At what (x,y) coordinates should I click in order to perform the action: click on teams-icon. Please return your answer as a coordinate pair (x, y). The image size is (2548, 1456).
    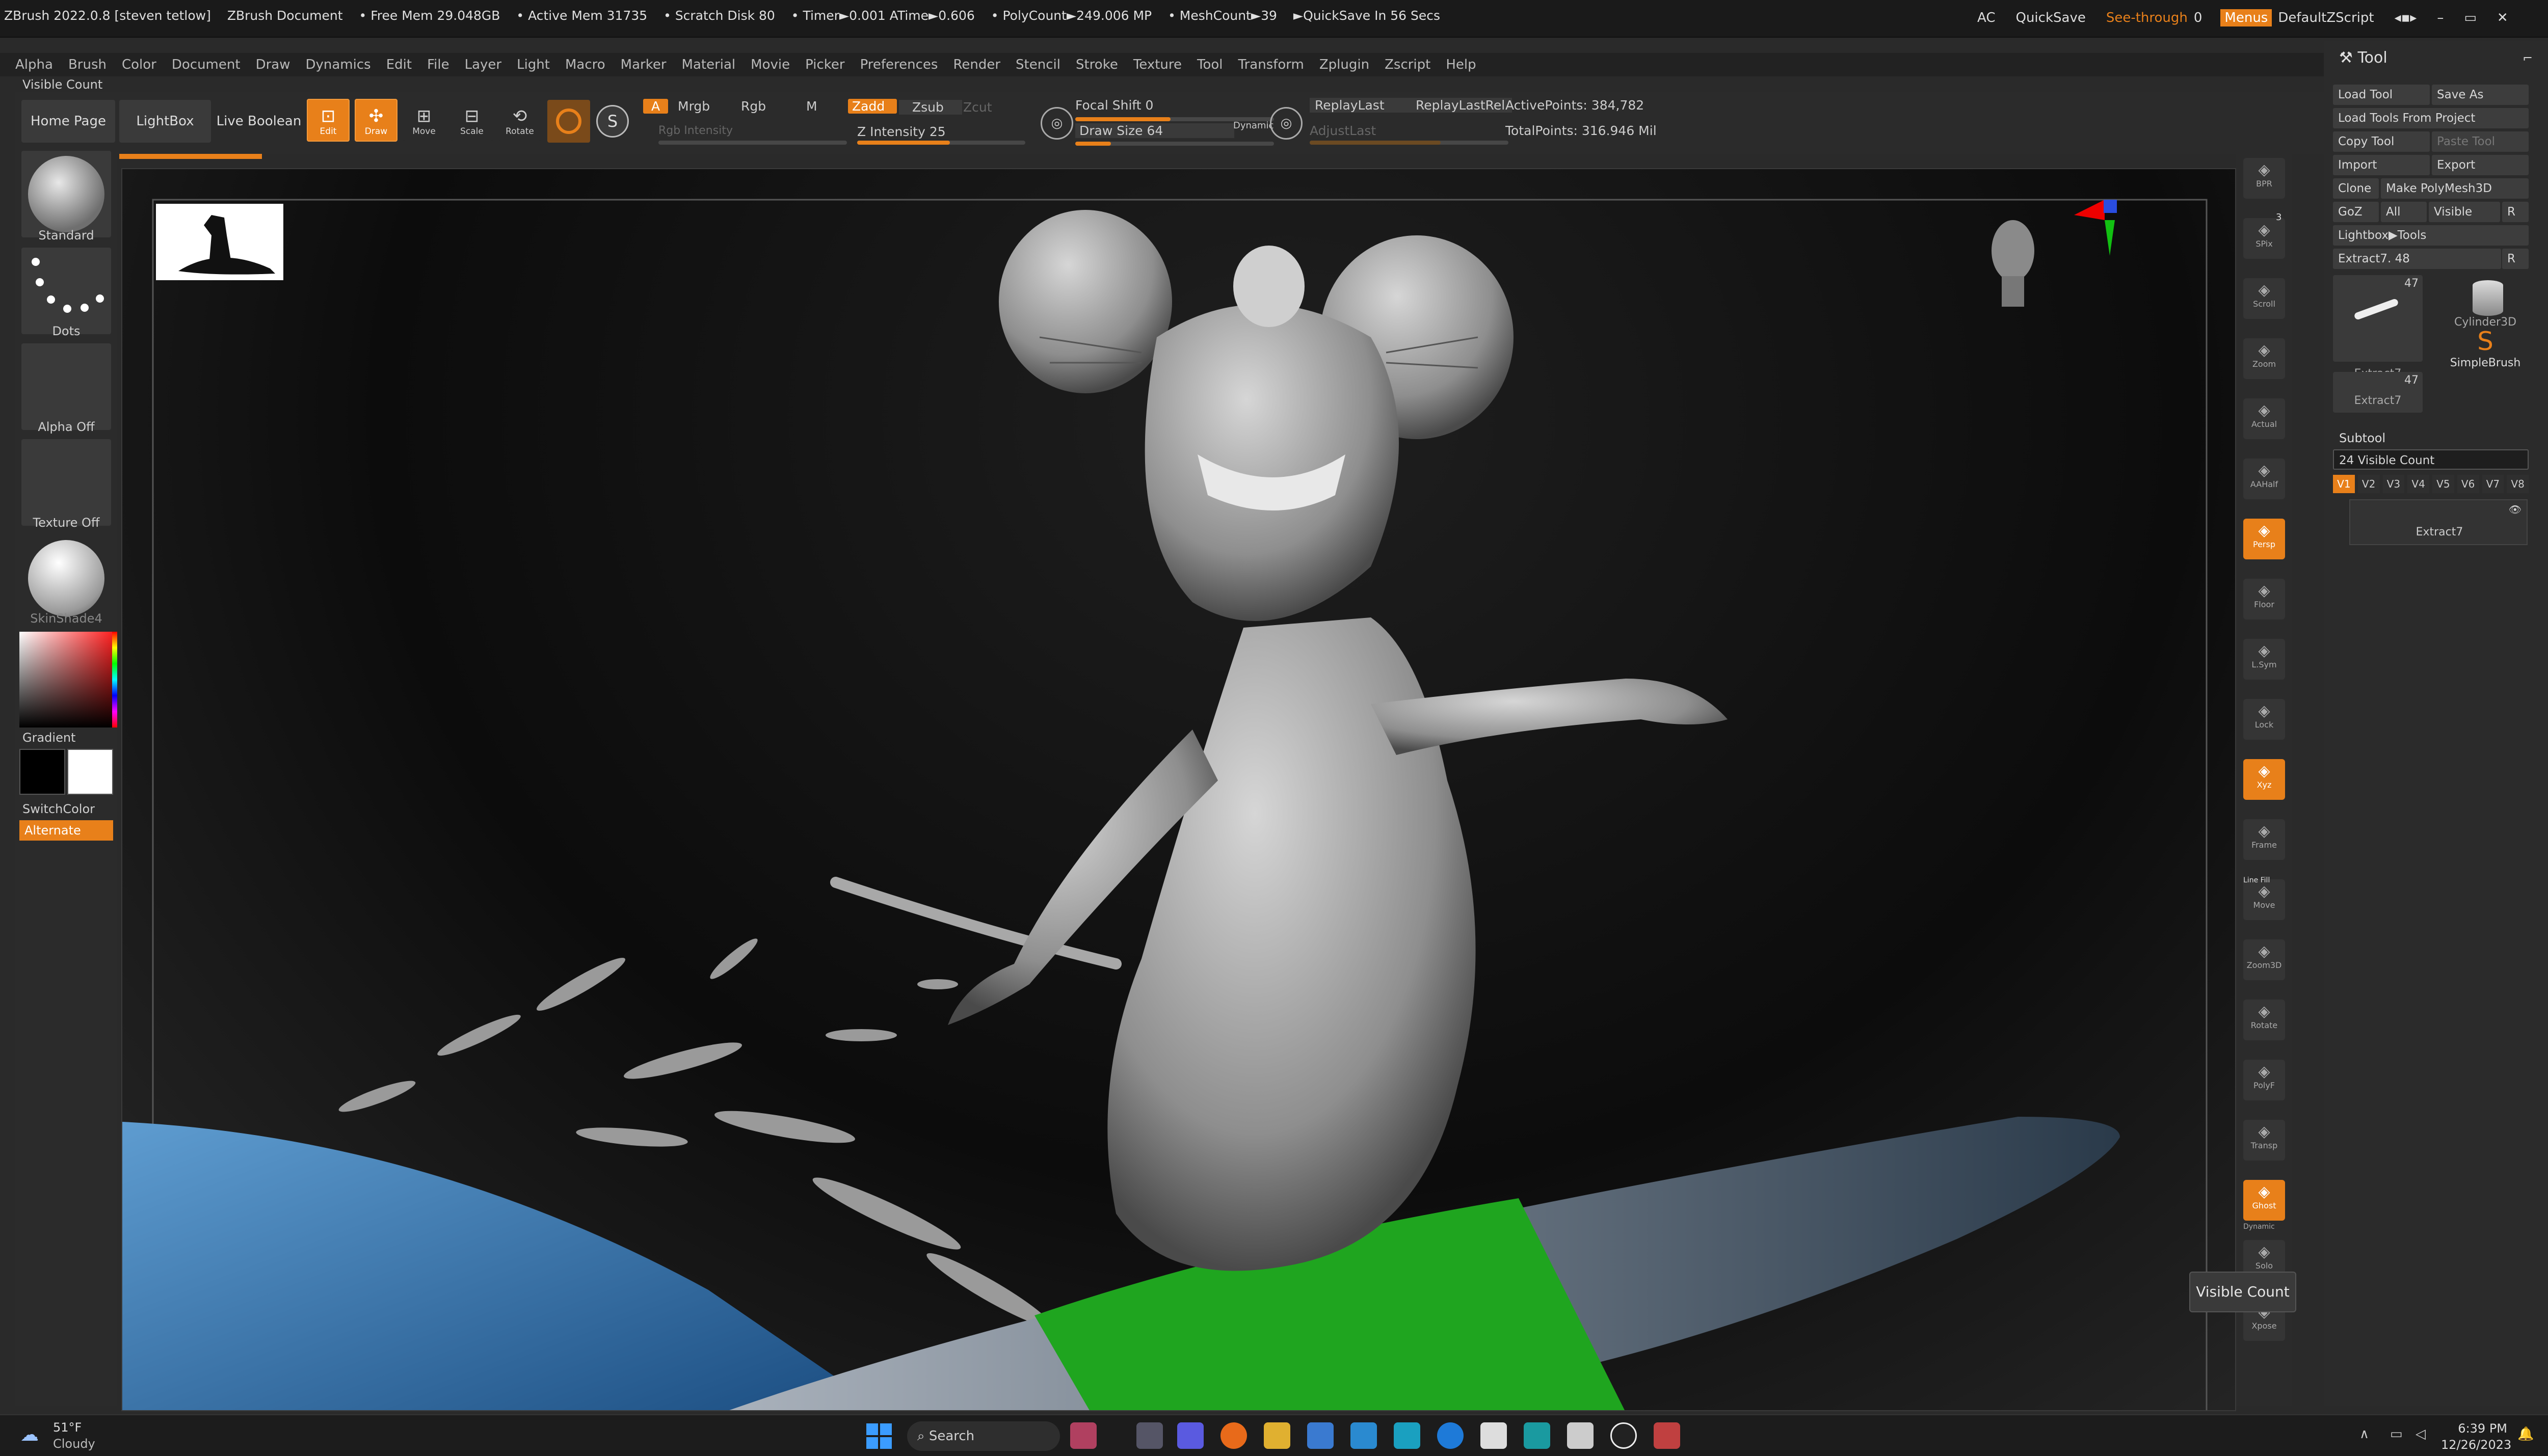
    Looking at the image, I should click on (1191, 1435).